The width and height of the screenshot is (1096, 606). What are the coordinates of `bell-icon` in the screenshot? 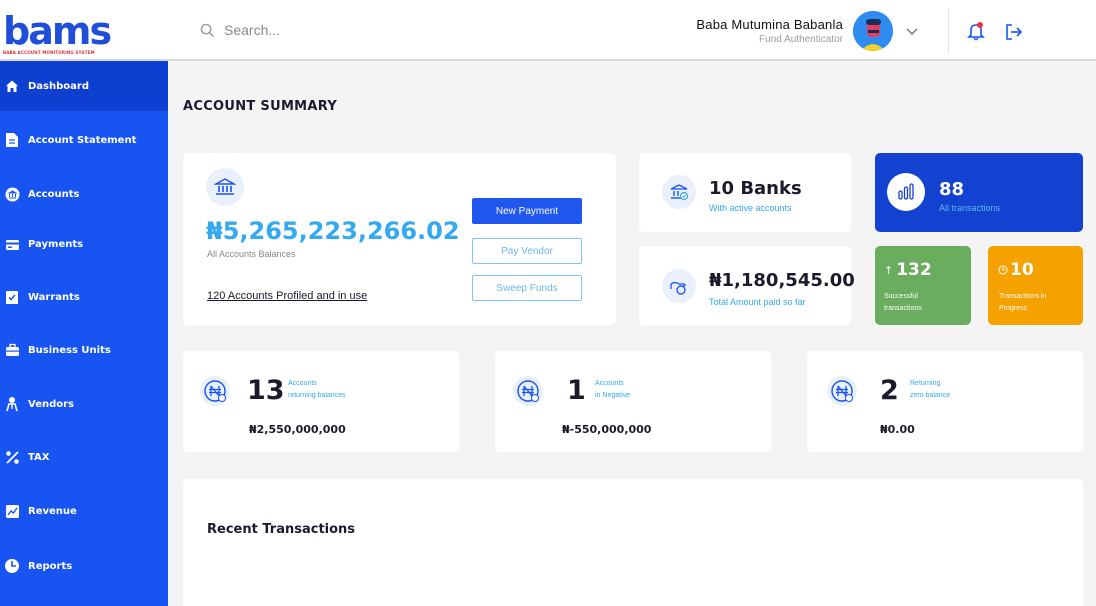 It's located at (976, 31).